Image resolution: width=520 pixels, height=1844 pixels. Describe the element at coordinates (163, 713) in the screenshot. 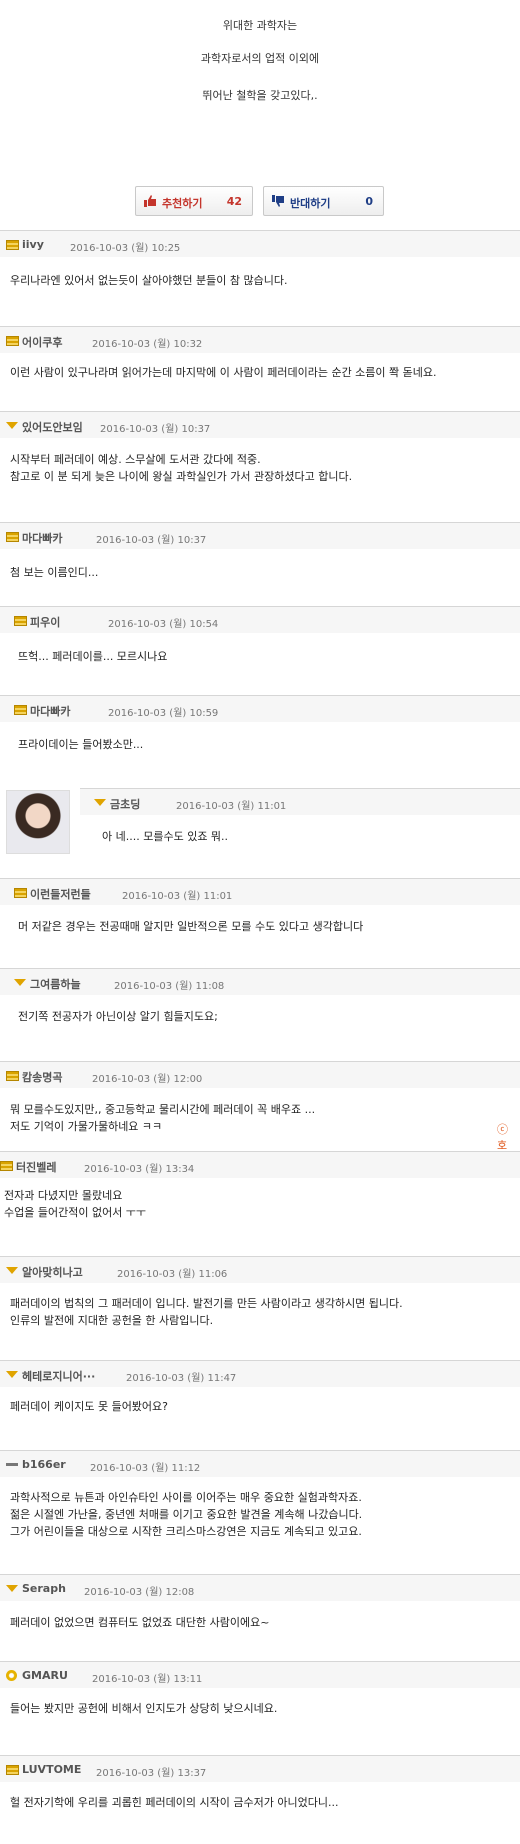

I see `comment-timestamp: 2016-10-03 (월) 10:59` at that location.